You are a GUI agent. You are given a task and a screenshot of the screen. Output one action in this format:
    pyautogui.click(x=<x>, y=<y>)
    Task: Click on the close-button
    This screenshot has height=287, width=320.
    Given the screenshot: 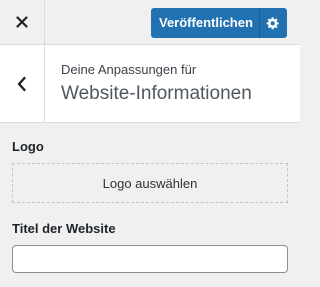 What is the action you would take?
    pyautogui.click(x=22, y=22)
    